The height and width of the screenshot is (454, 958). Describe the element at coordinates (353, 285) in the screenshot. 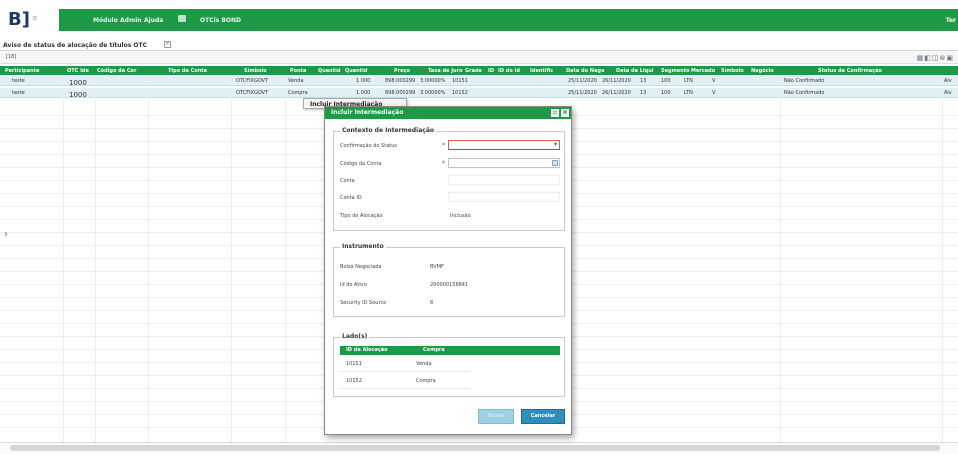

I see `id-ativo-label: Id do Ativo` at that location.